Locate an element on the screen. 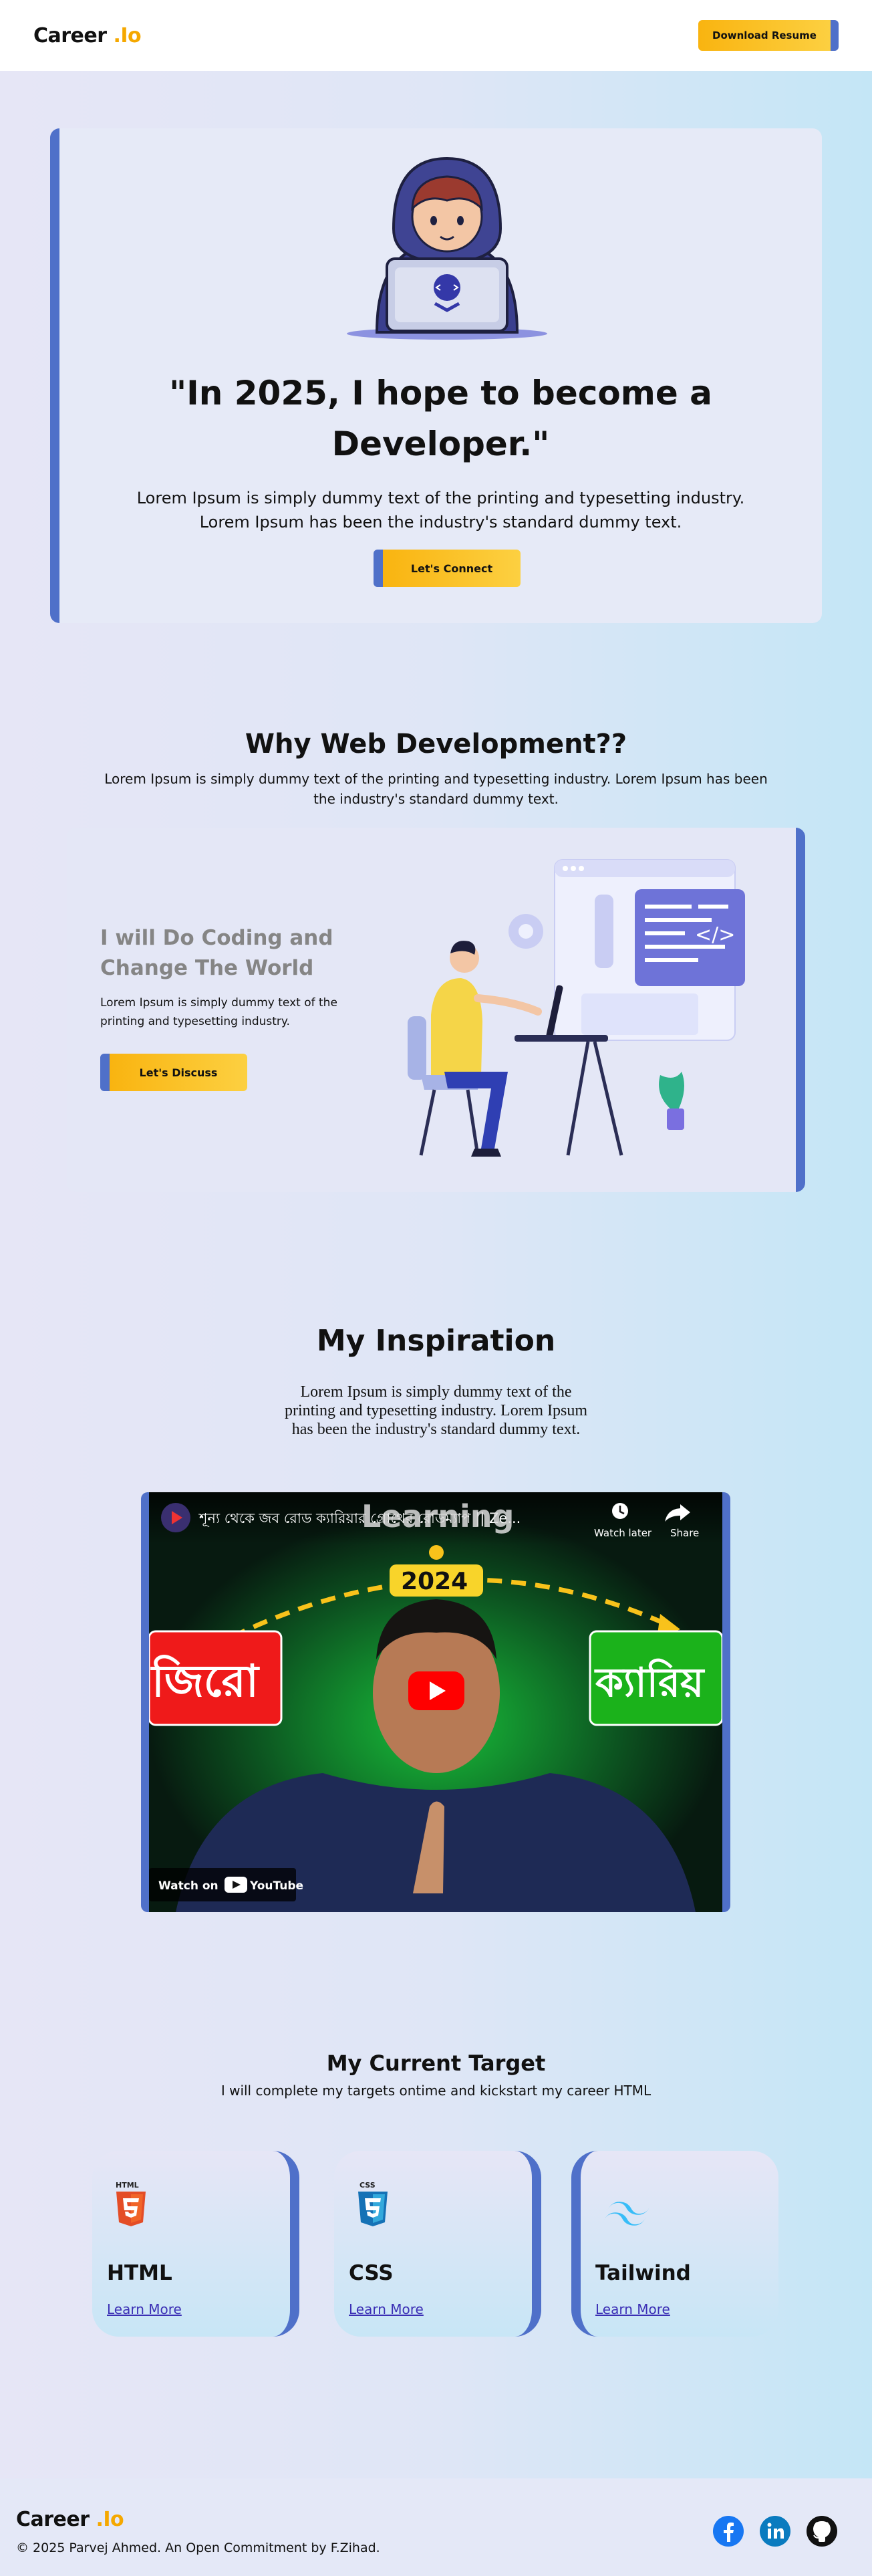  video-year: 2024 is located at coordinates (434, 1581).